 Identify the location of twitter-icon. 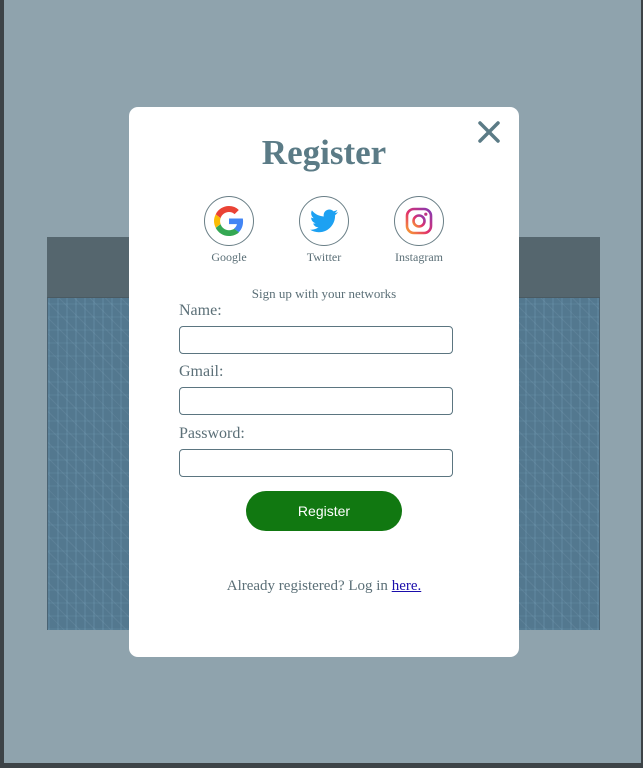
(324, 221).